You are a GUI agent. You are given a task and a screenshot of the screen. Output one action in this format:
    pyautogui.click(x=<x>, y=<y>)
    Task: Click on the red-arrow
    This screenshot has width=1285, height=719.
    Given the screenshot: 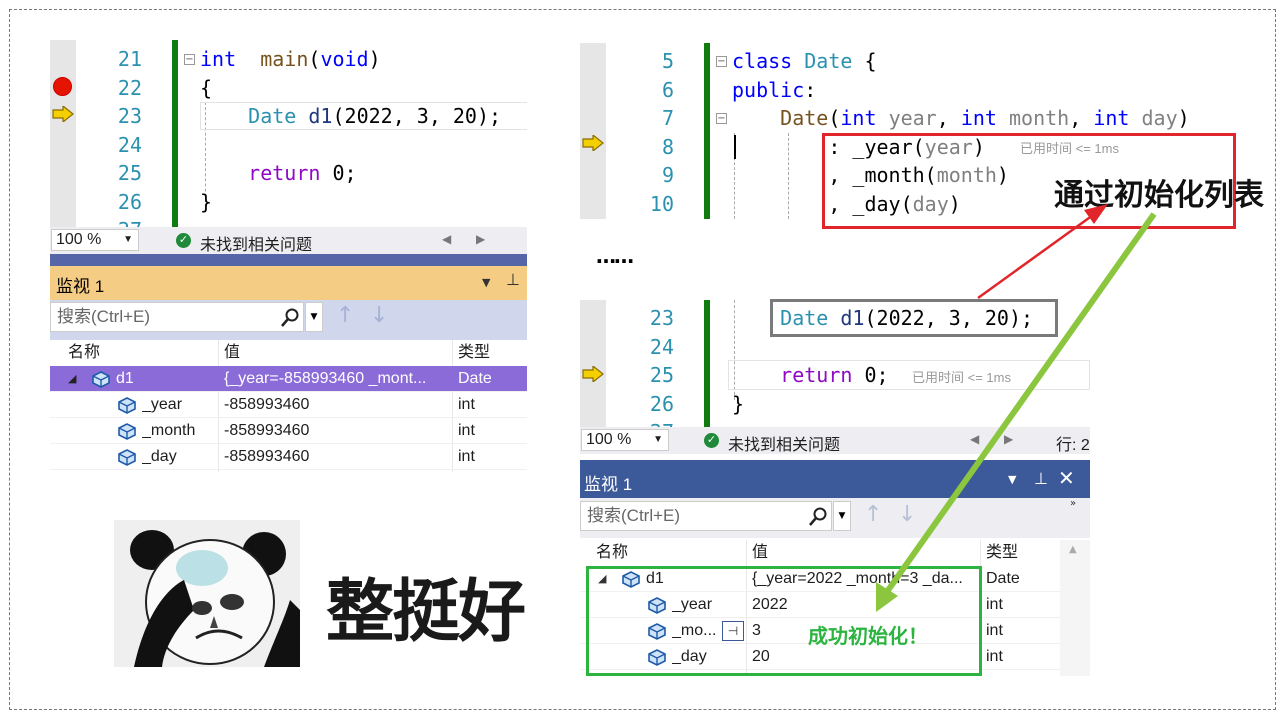 What is the action you would take?
    pyautogui.click(x=1039, y=254)
    